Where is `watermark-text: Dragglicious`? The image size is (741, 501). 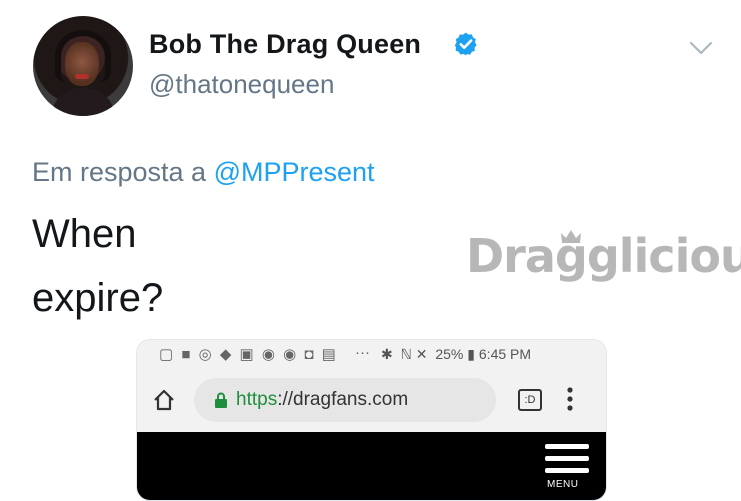 watermark-text: Dragglicious is located at coordinates (603, 256).